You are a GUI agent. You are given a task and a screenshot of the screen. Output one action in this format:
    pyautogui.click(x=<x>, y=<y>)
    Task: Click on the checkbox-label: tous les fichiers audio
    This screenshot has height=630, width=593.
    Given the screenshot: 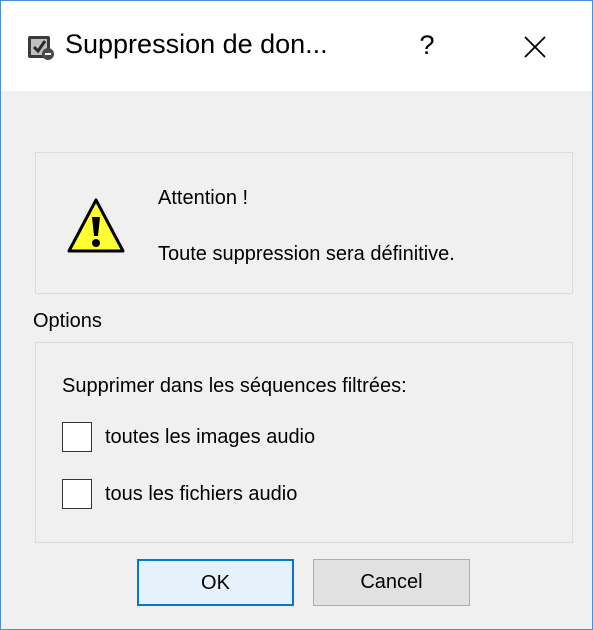 What is the action you would take?
    pyautogui.click(x=201, y=494)
    